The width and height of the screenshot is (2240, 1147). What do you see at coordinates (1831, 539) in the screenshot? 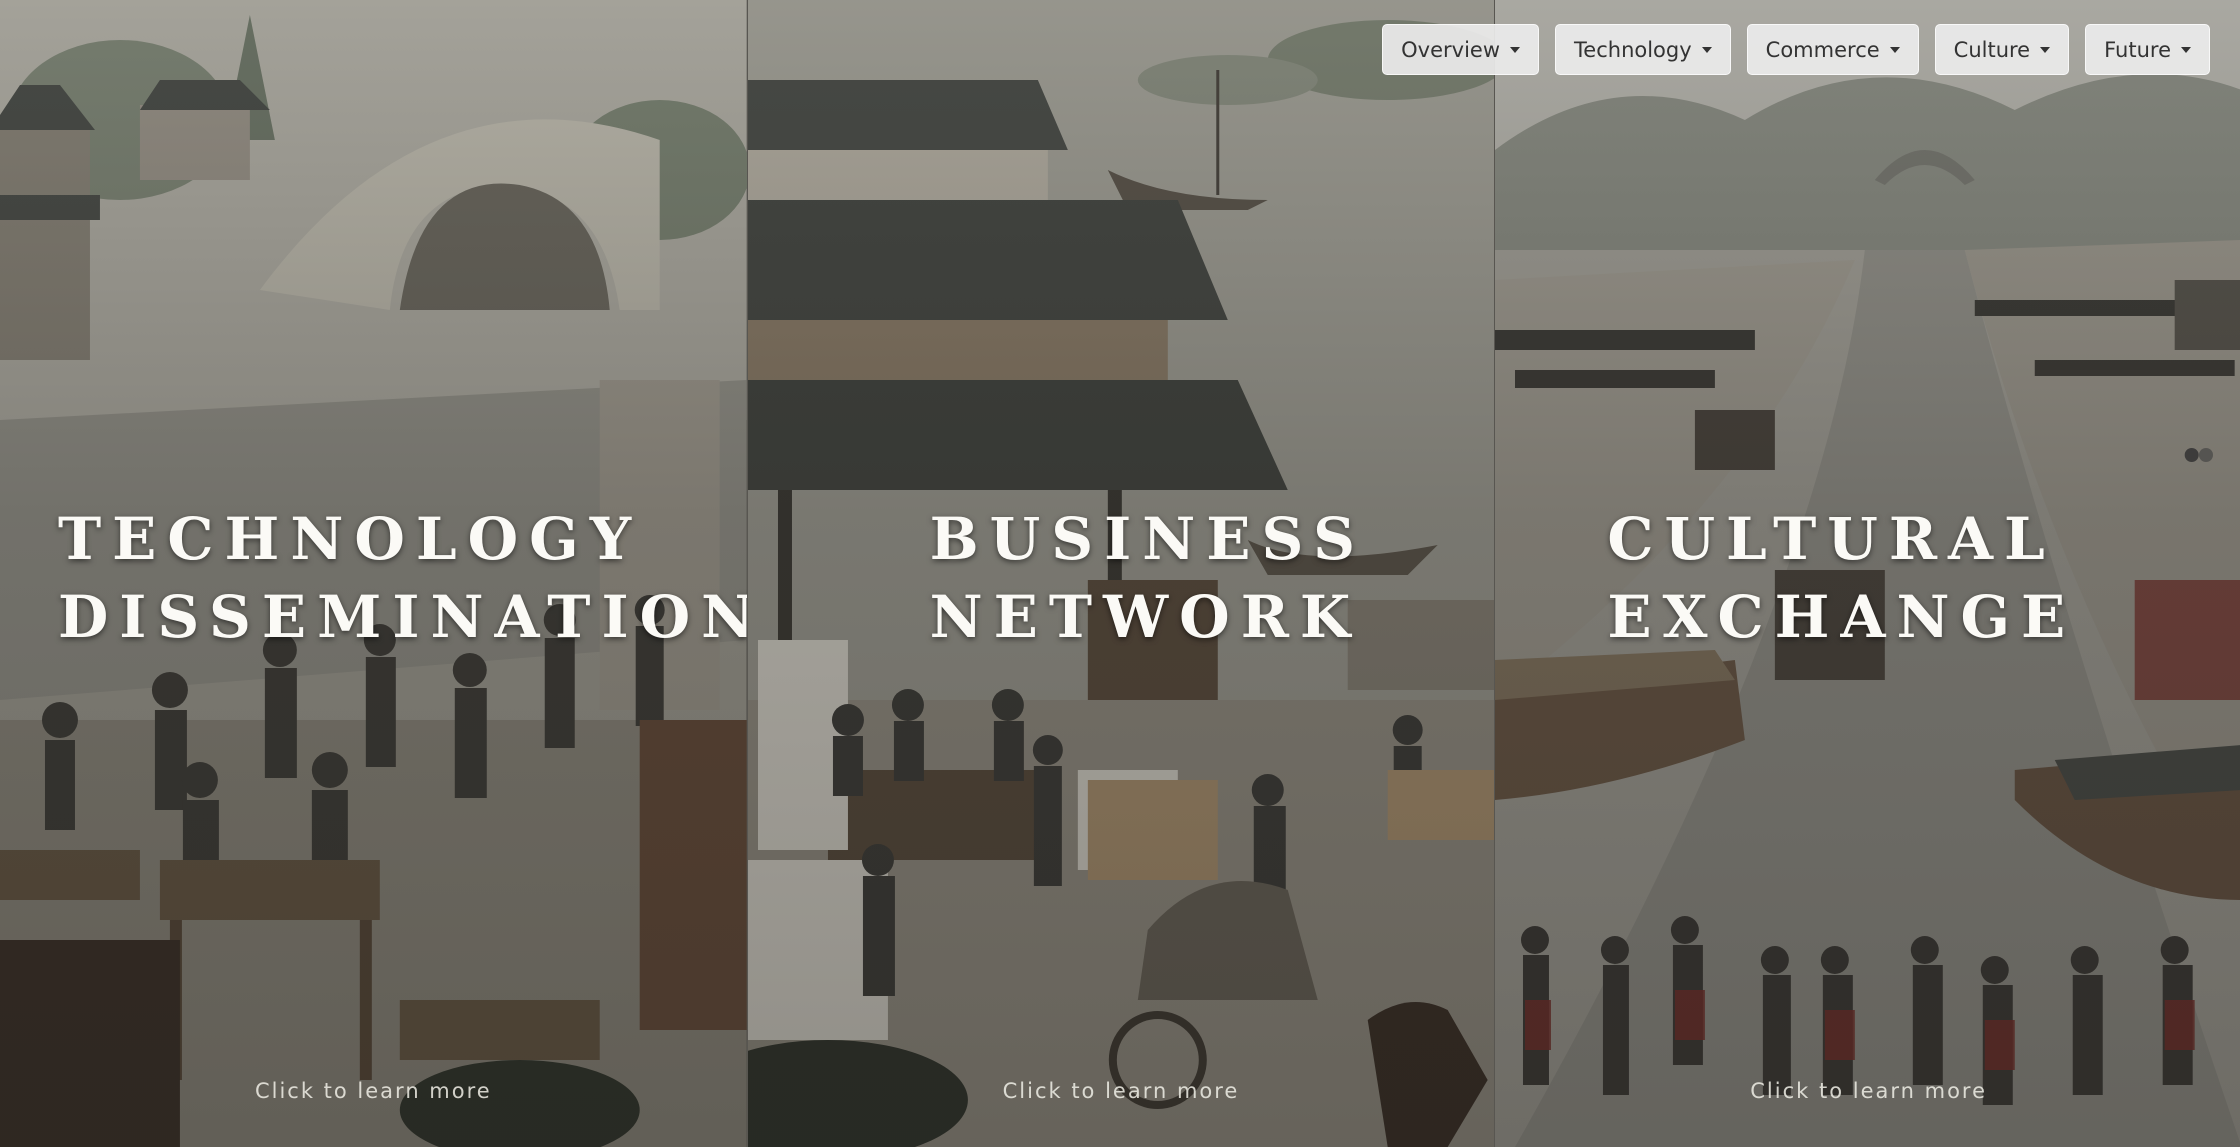
I see `panel-title-line: CULTURAL` at bounding box center [1831, 539].